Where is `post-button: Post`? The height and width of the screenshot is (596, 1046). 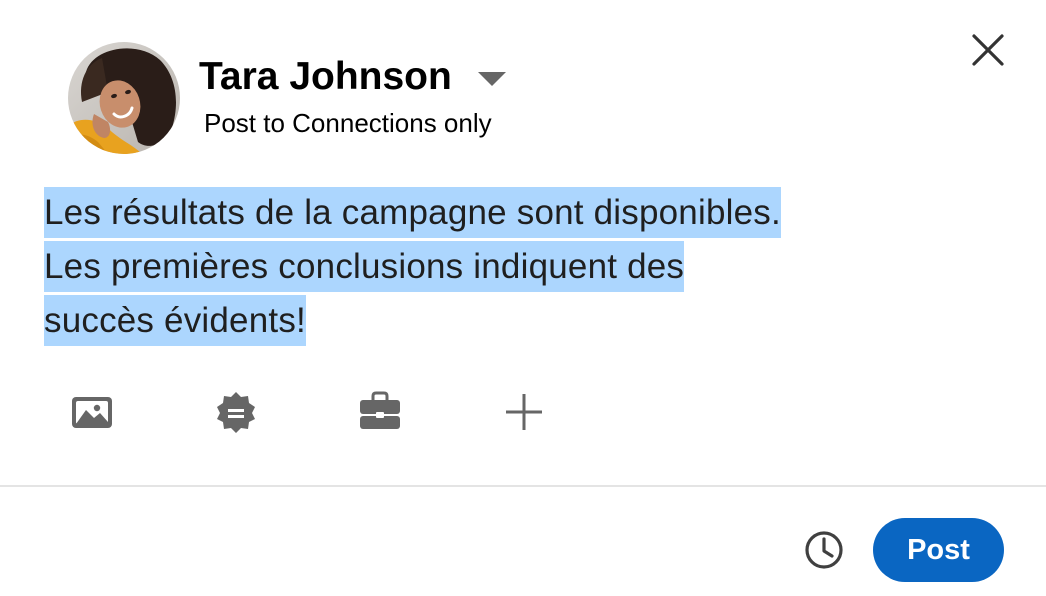 post-button: Post is located at coordinates (938, 550).